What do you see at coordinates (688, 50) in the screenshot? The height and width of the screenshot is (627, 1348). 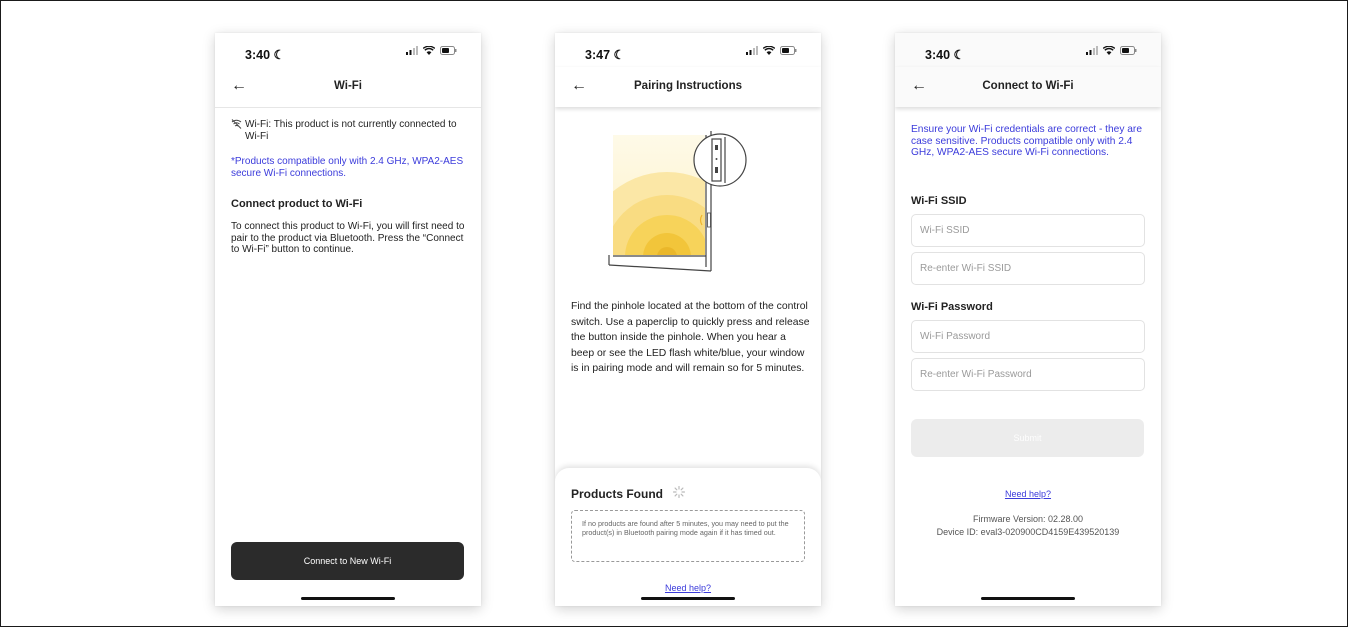 I see `status-bar: 3:47 ☾` at bounding box center [688, 50].